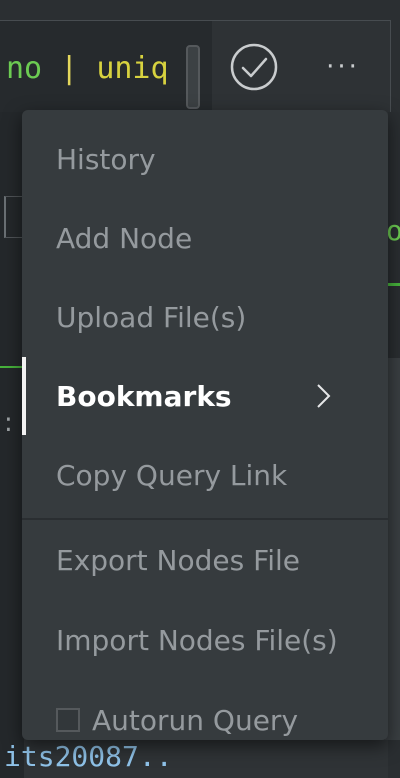 This screenshot has height=778, width=400. I want to click on menu-item-label: Add Node, so click(124, 238).